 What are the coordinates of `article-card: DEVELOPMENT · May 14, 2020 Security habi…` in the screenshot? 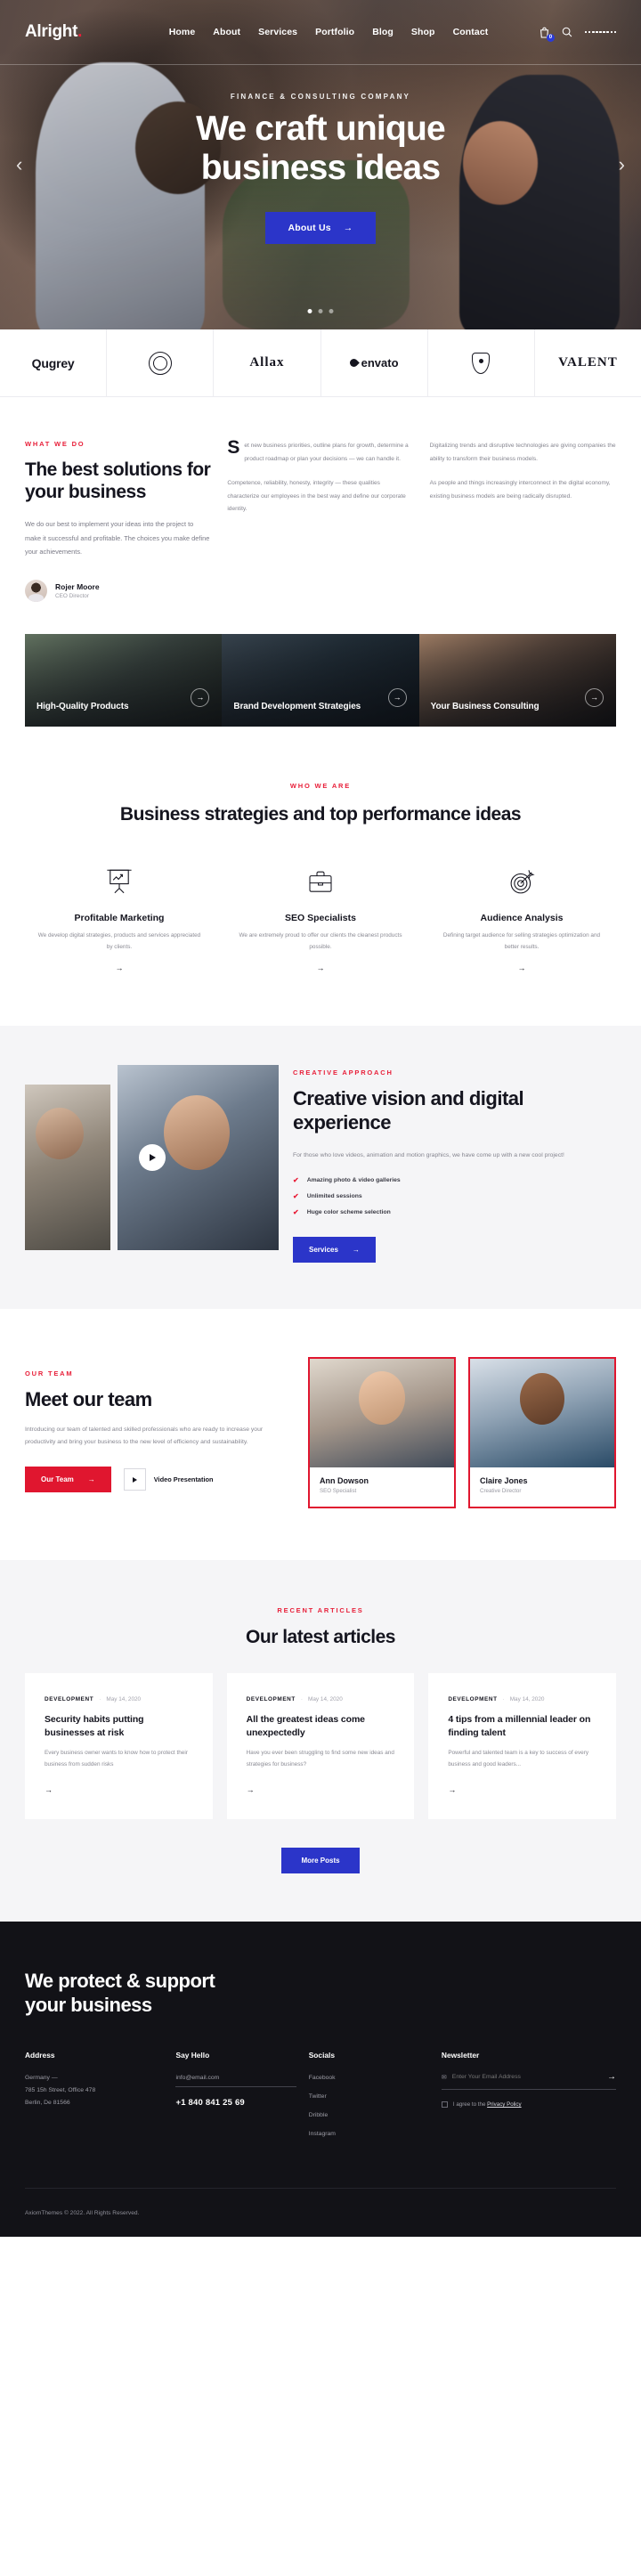 It's located at (119, 1746).